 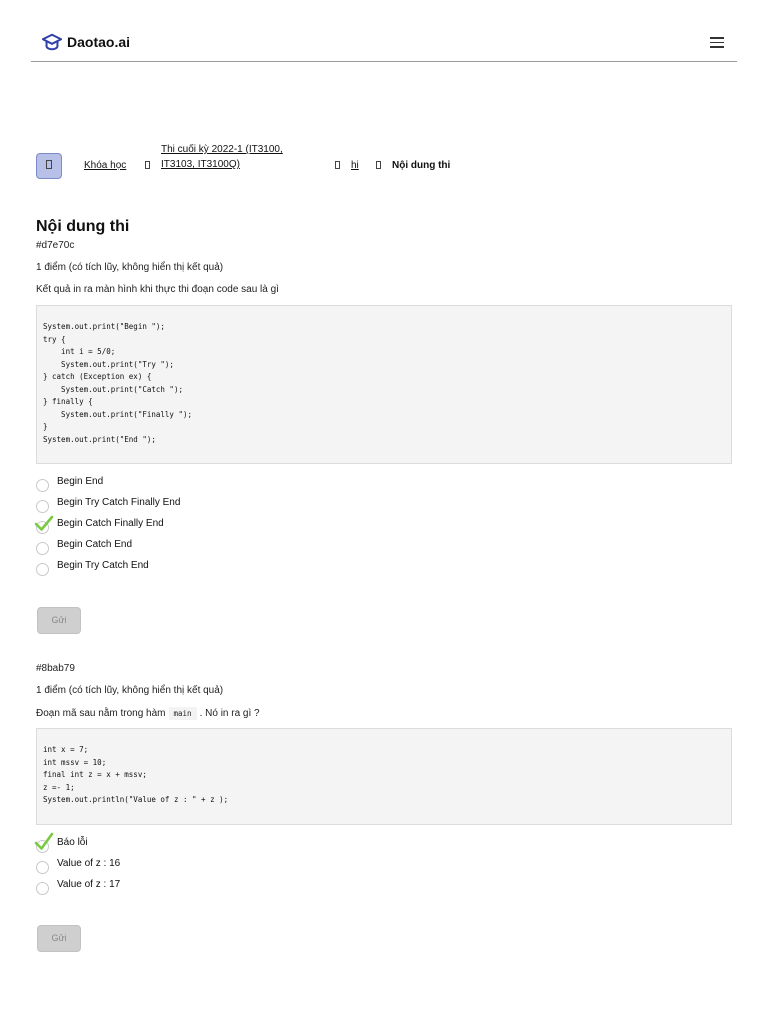 What do you see at coordinates (55, 668) in the screenshot?
I see `question-id: #8bab79` at bounding box center [55, 668].